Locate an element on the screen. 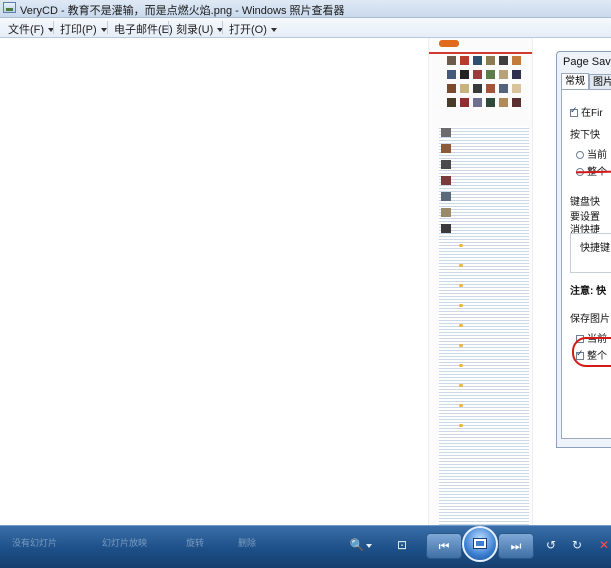 This screenshot has height=568, width=611. photo-viewer-icon is located at coordinates (9, 7).